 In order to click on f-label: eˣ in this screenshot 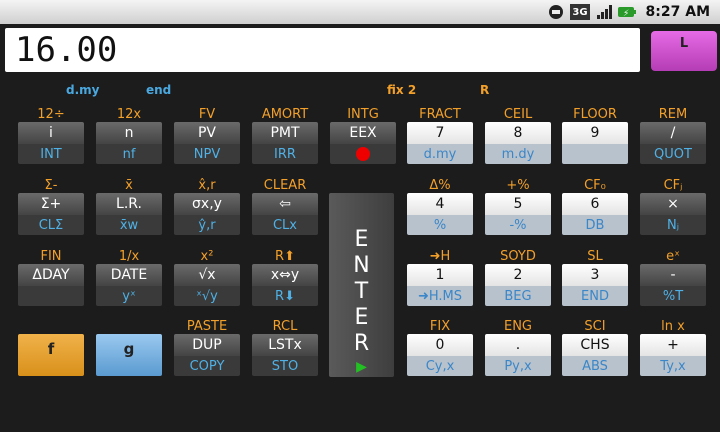, I will do `click(673, 256)`.